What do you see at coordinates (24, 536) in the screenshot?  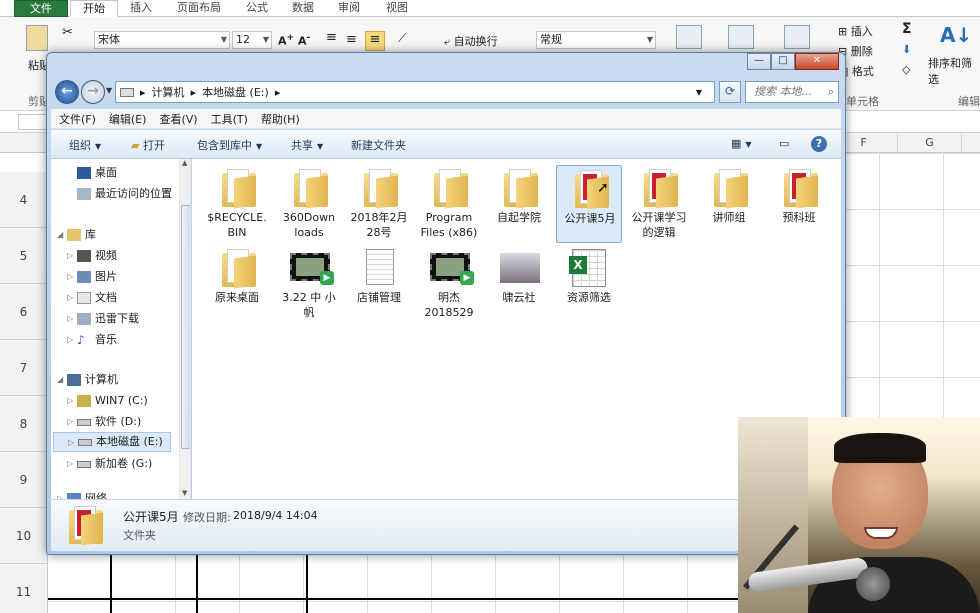 I see `row-header-10: 10` at bounding box center [24, 536].